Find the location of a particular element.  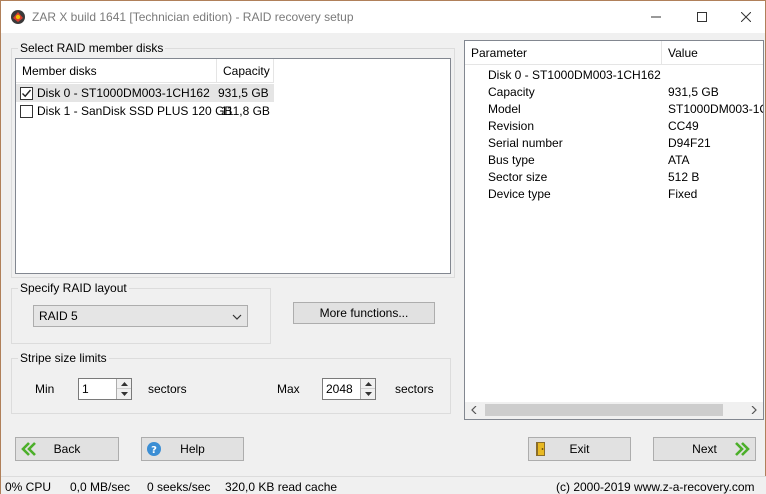

member-disks-list-header: Member disks Capacity is located at coordinates (145, 71).